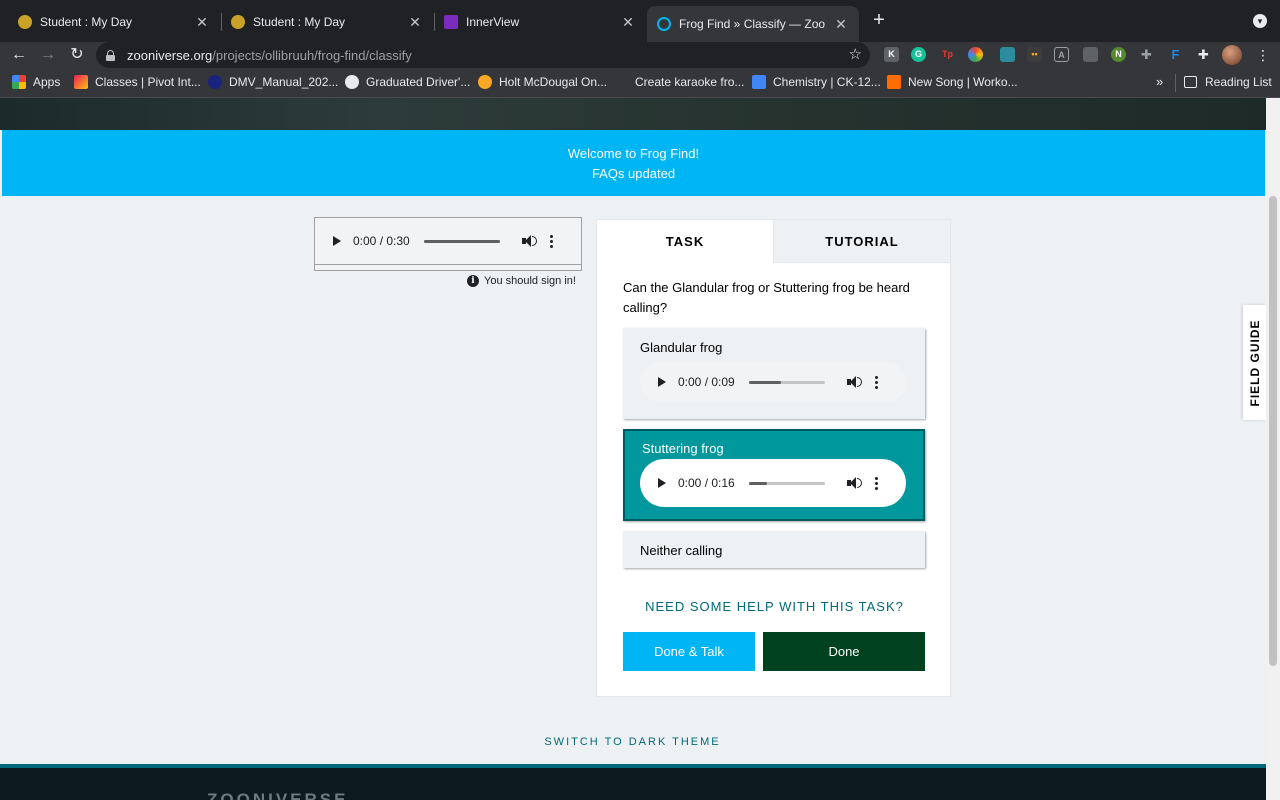 This screenshot has height=800, width=1280. I want to click on reading-list-button: Reading List, so click(1228, 82).